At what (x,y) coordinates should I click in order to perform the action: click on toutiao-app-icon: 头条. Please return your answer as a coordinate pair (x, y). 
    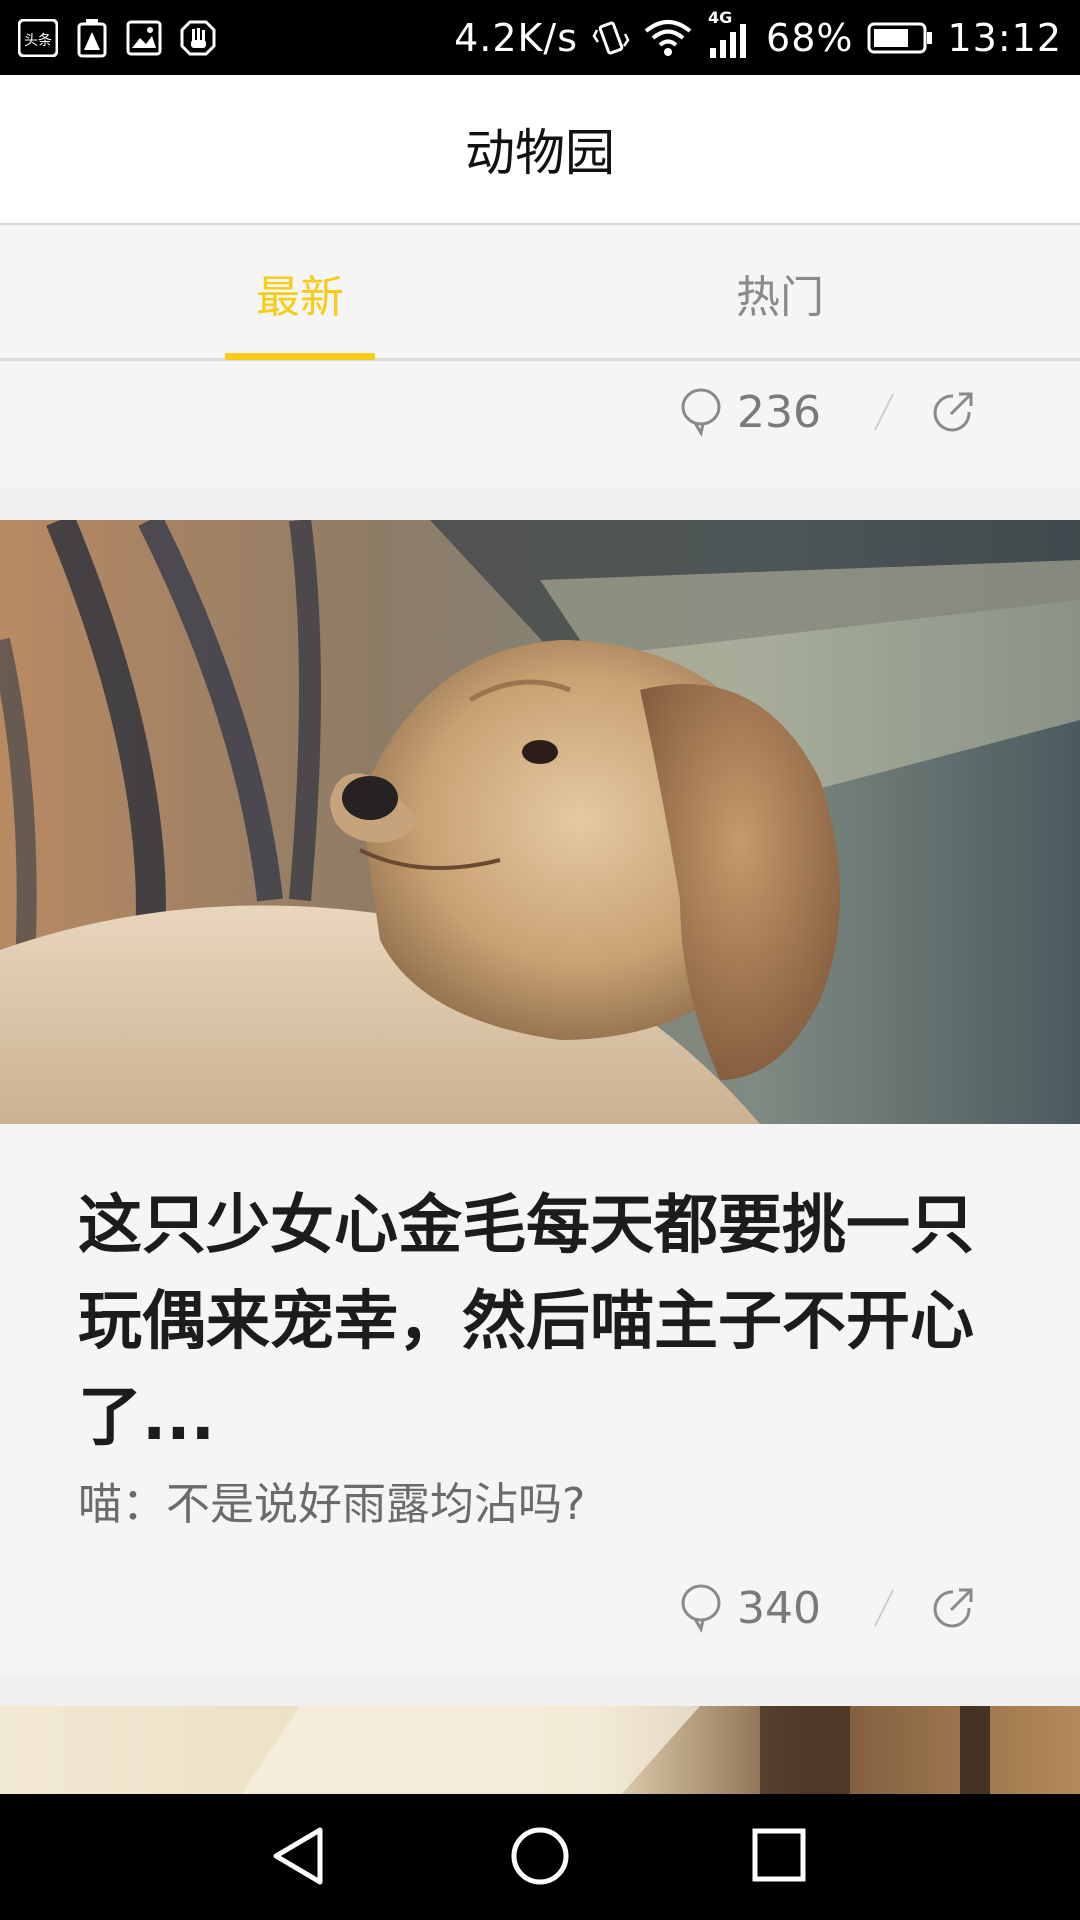
    Looking at the image, I should click on (38, 37).